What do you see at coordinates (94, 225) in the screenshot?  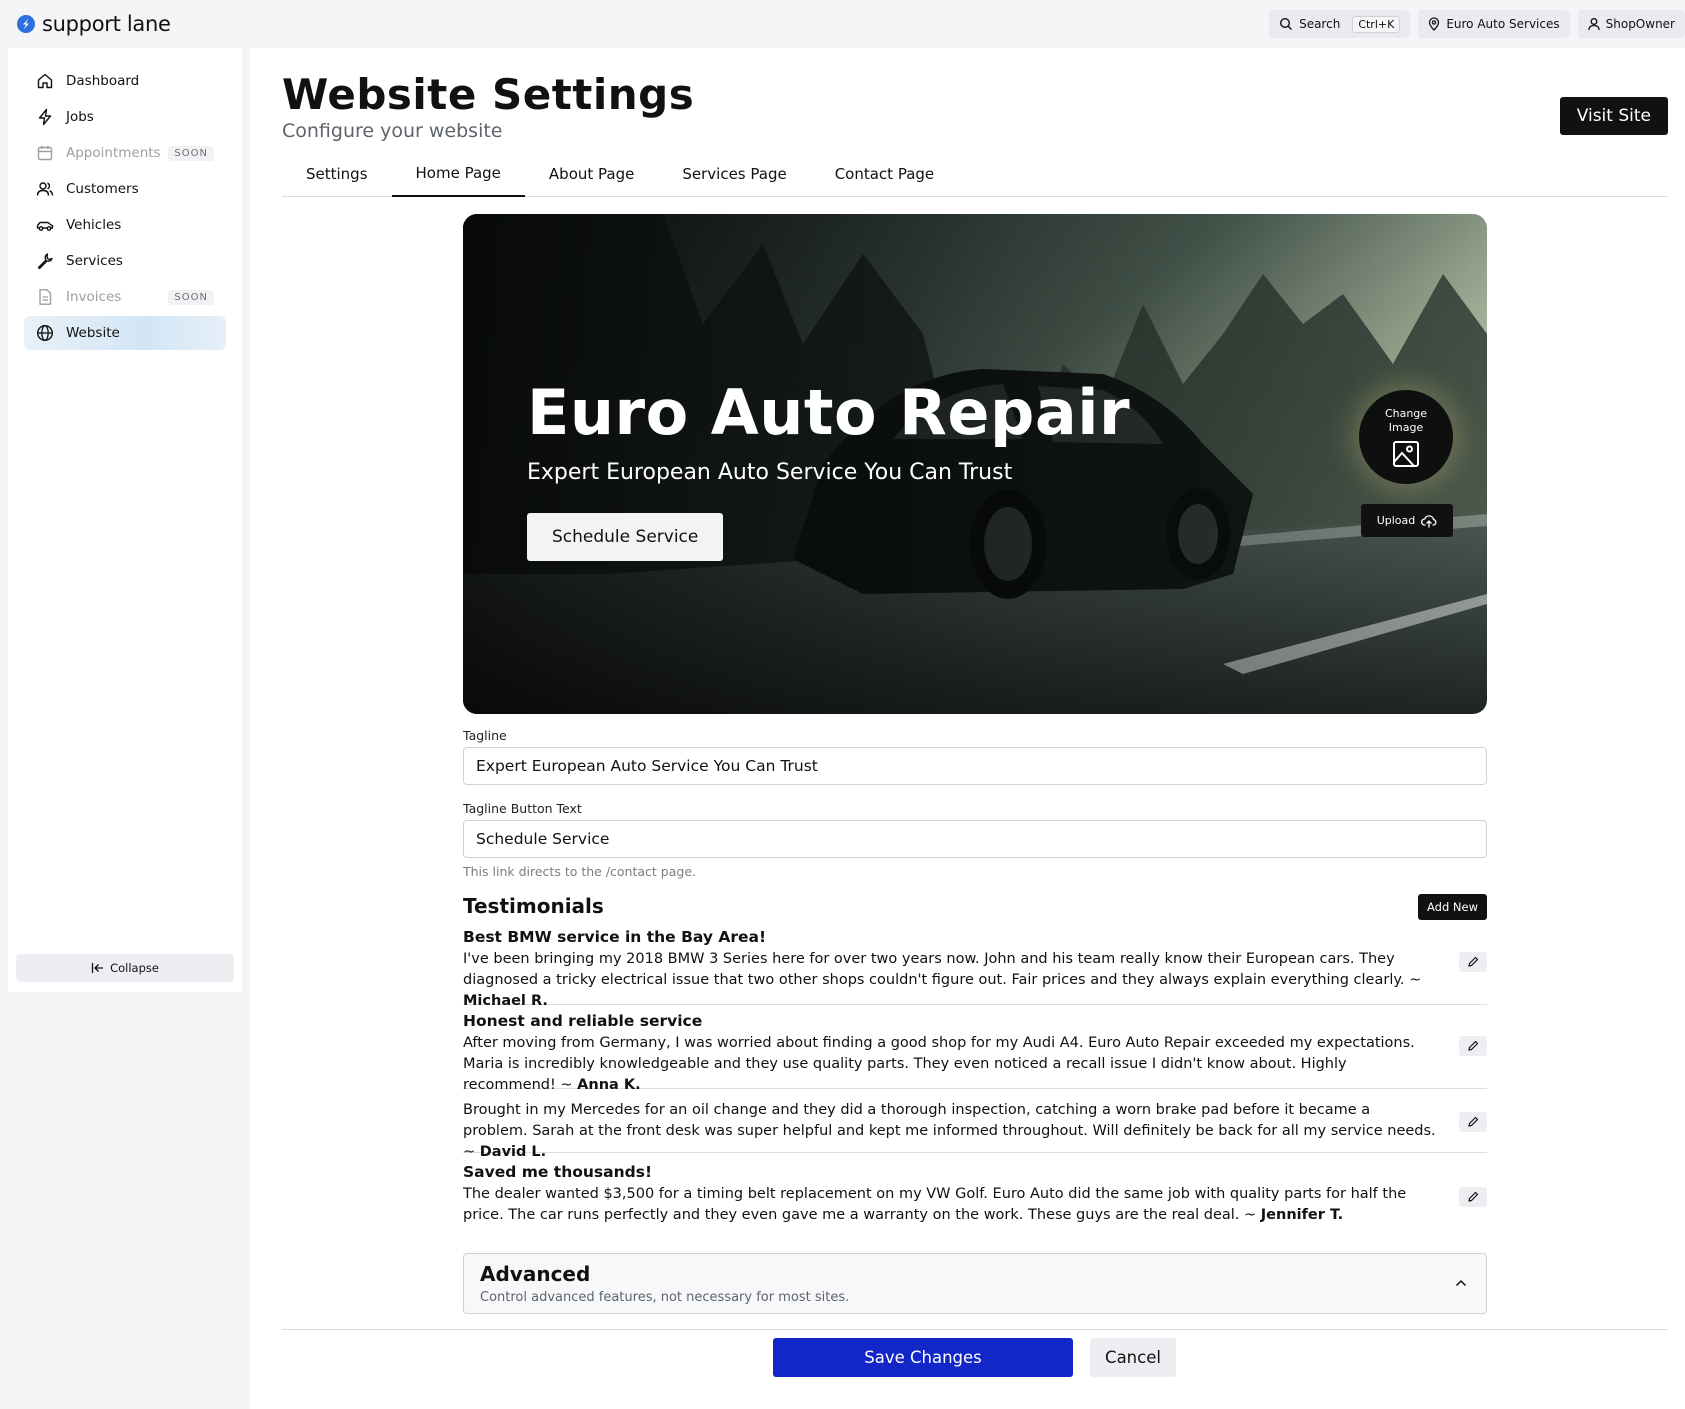 I see `sidebar-item-label: Vehicles` at bounding box center [94, 225].